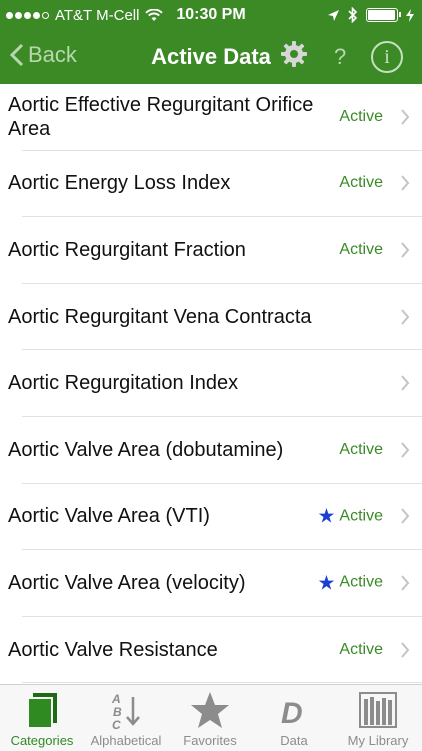  I want to click on list-item: Aortic Valve Area (velocity) ★ Active, so click(215, 583).